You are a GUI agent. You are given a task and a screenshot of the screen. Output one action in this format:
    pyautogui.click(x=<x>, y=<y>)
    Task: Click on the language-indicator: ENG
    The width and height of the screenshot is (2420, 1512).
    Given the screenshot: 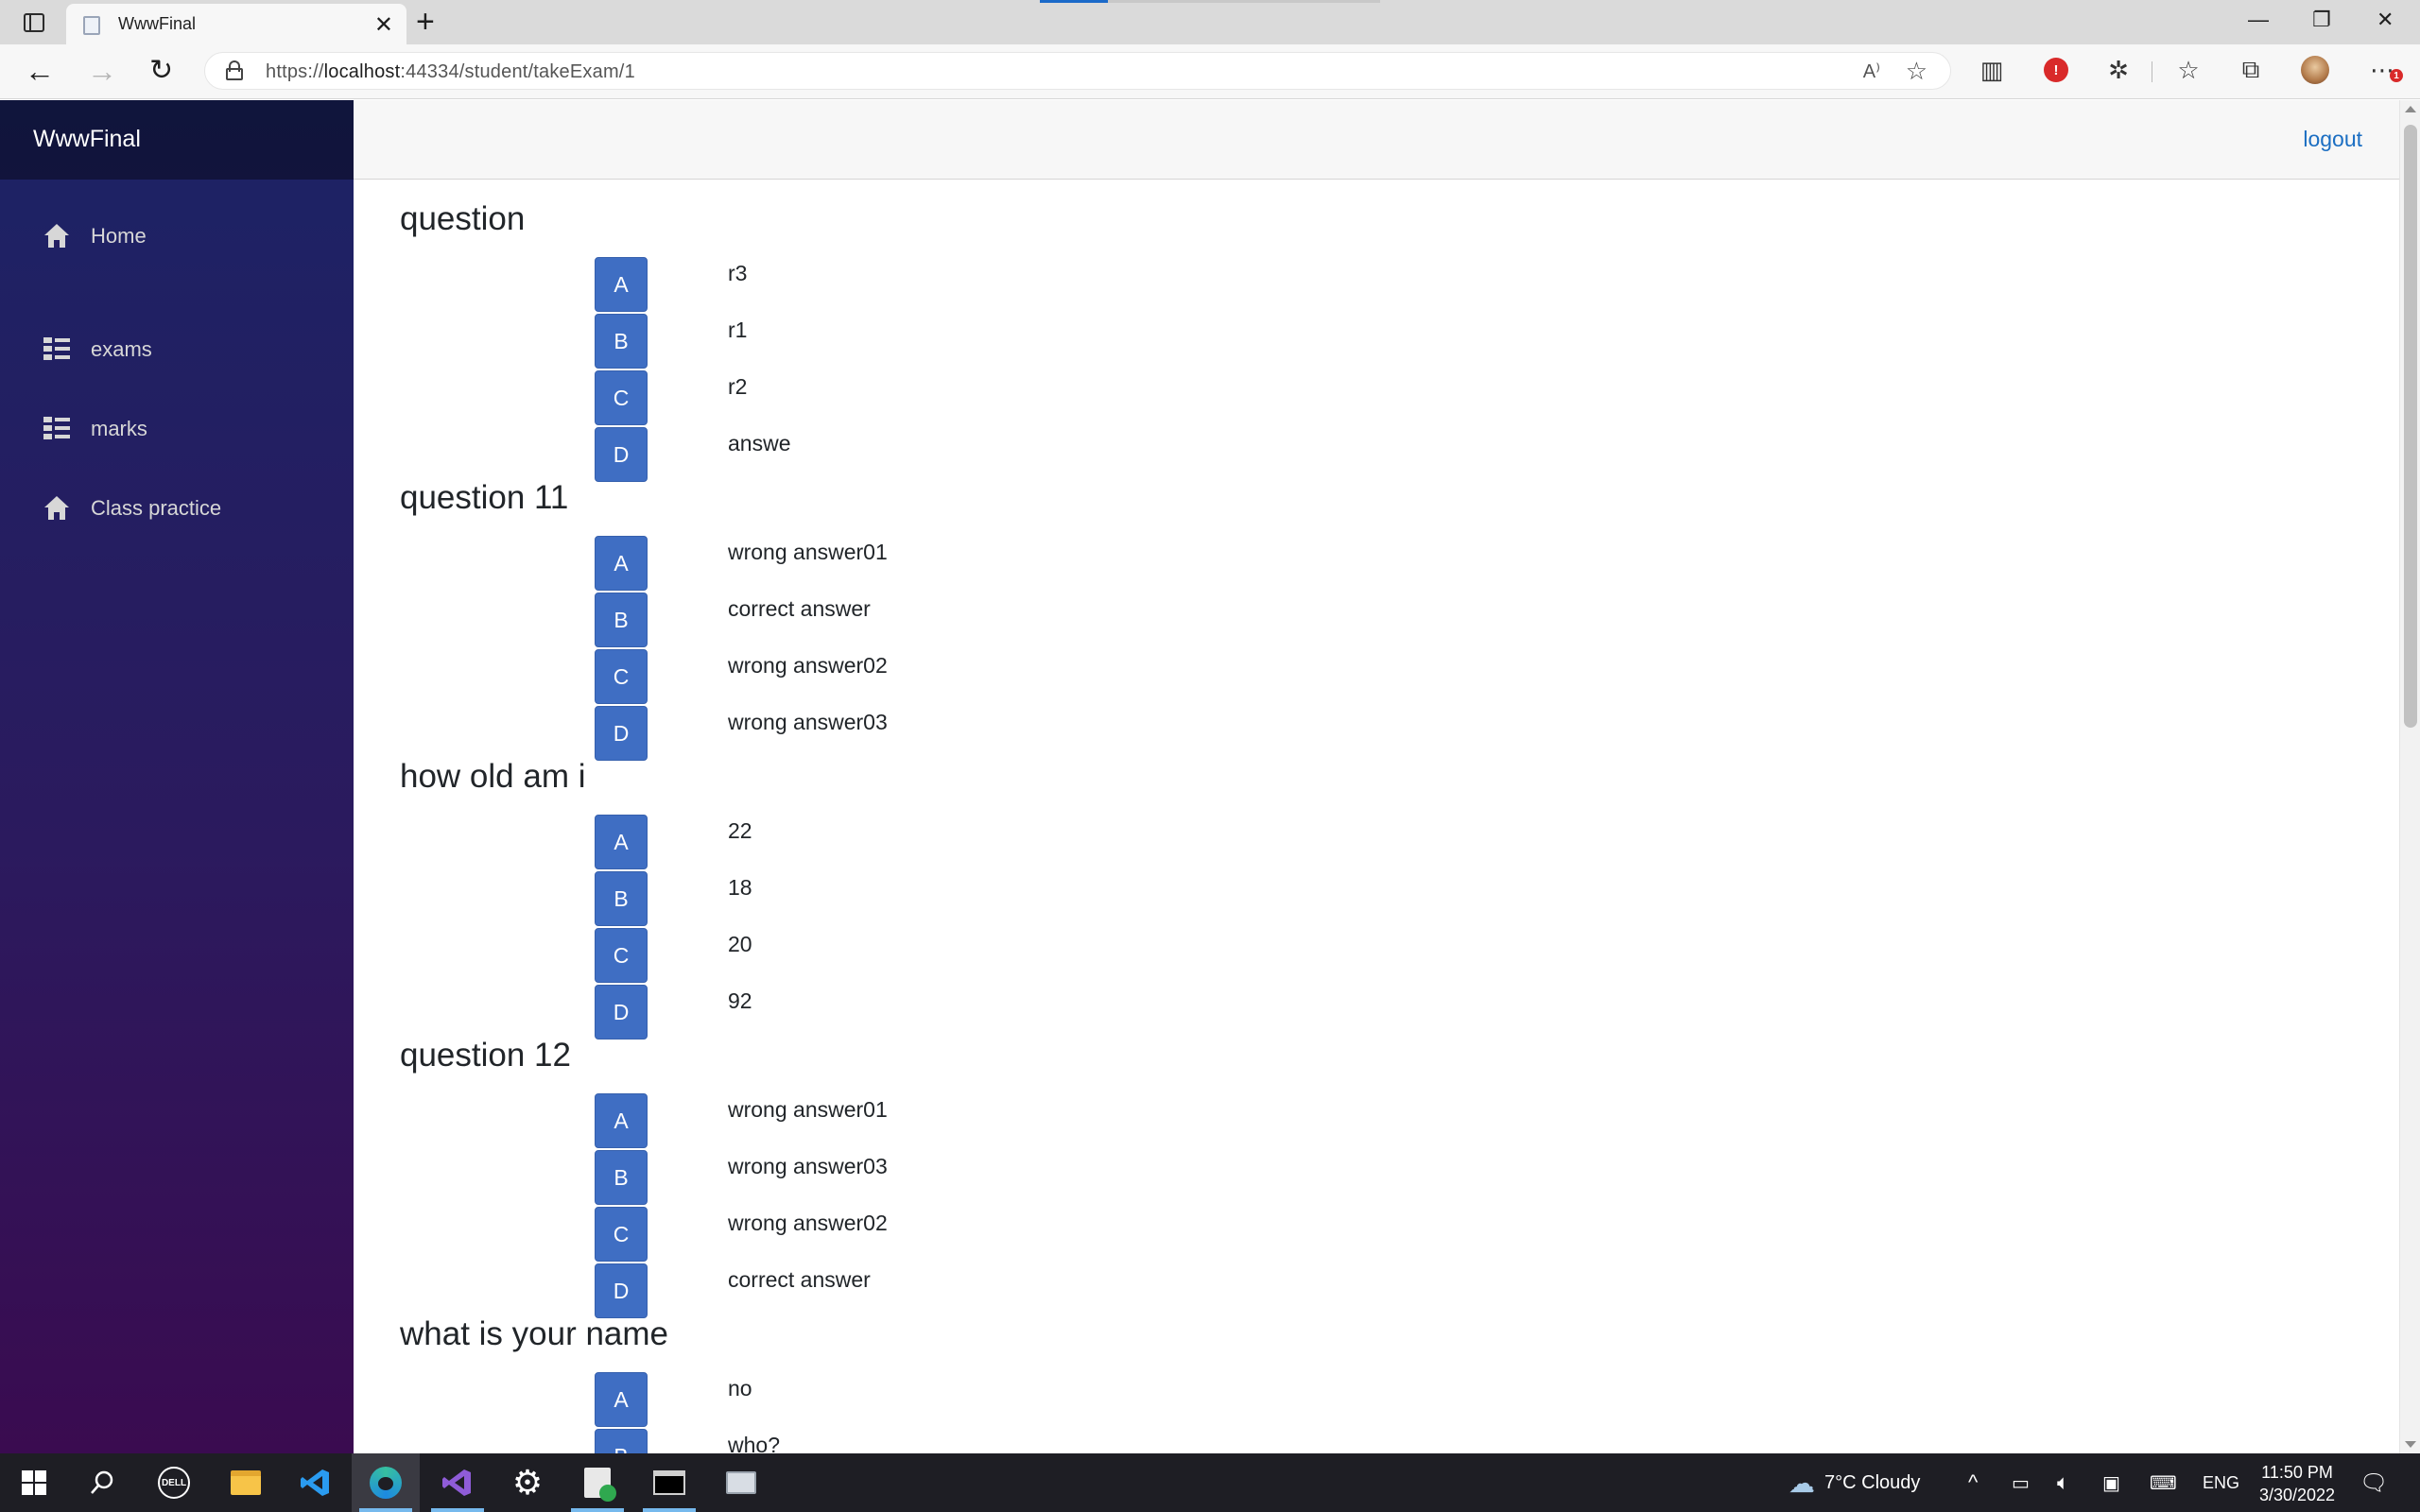 What is the action you would take?
    pyautogui.click(x=2221, y=1482)
    